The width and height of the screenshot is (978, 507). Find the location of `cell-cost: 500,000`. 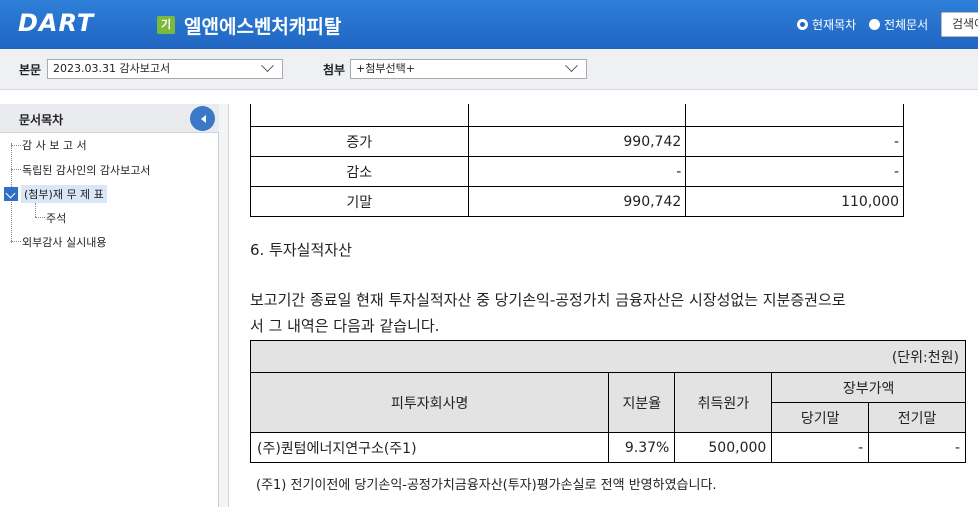

cell-cost: 500,000 is located at coordinates (723, 447).